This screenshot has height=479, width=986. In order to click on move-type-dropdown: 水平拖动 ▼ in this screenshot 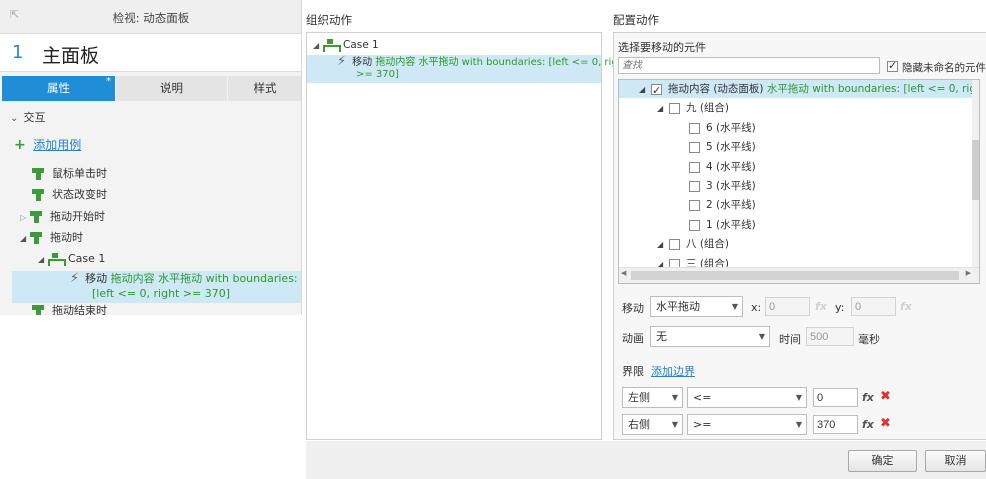, I will do `click(696, 306)`.